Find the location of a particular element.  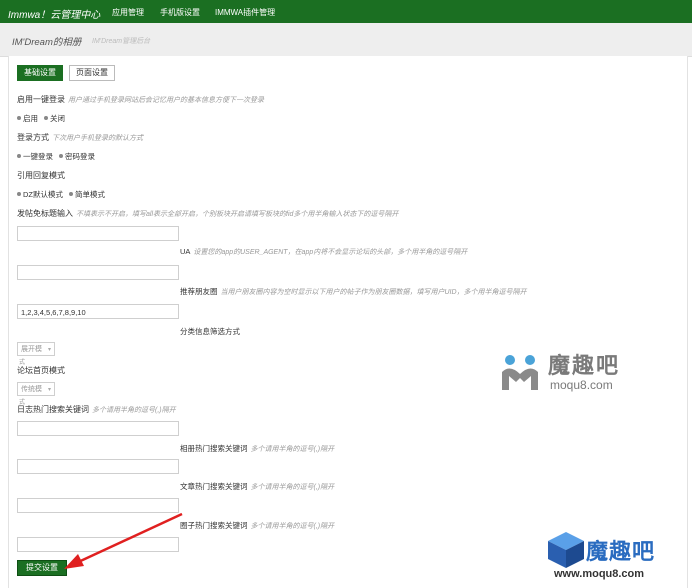

circle-keywords-label: 圈子热门搜索关键词 is located at coordinates (214, 525).